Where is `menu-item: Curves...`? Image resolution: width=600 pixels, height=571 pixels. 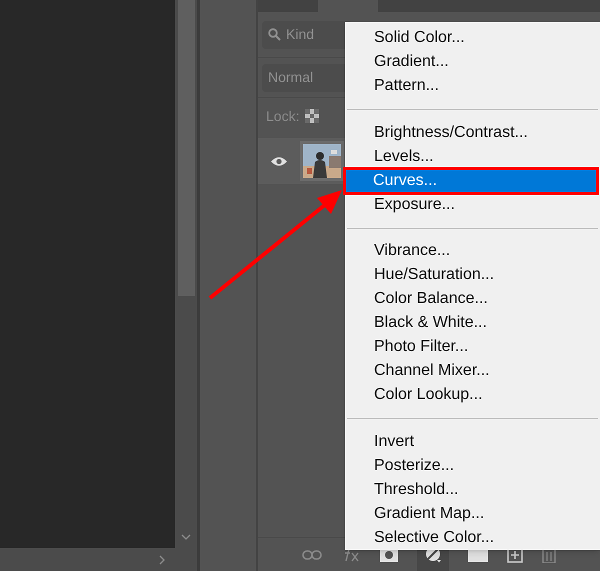
menu-item: Curves... is located at coordinates (471, 180).